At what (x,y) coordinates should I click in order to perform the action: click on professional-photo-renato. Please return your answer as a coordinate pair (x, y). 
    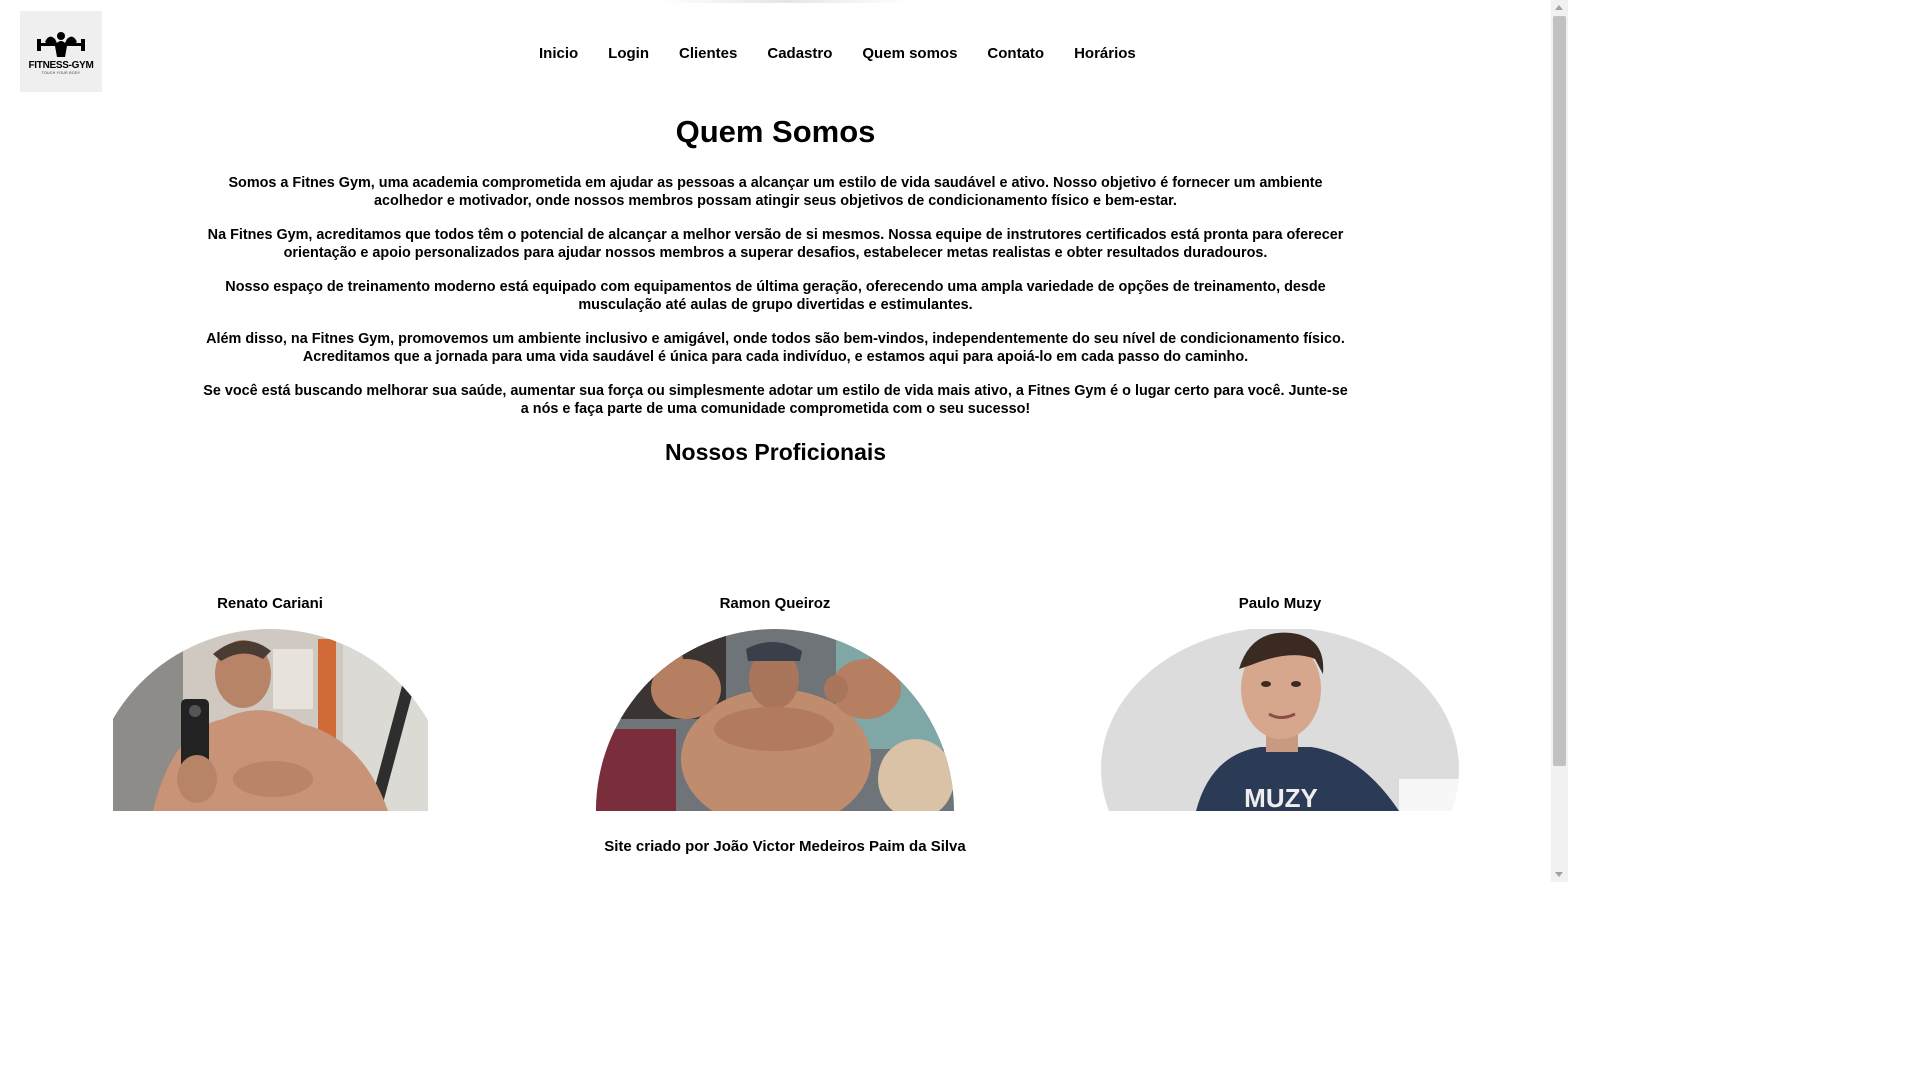
    Looking at the image, I should click on (270, 720).